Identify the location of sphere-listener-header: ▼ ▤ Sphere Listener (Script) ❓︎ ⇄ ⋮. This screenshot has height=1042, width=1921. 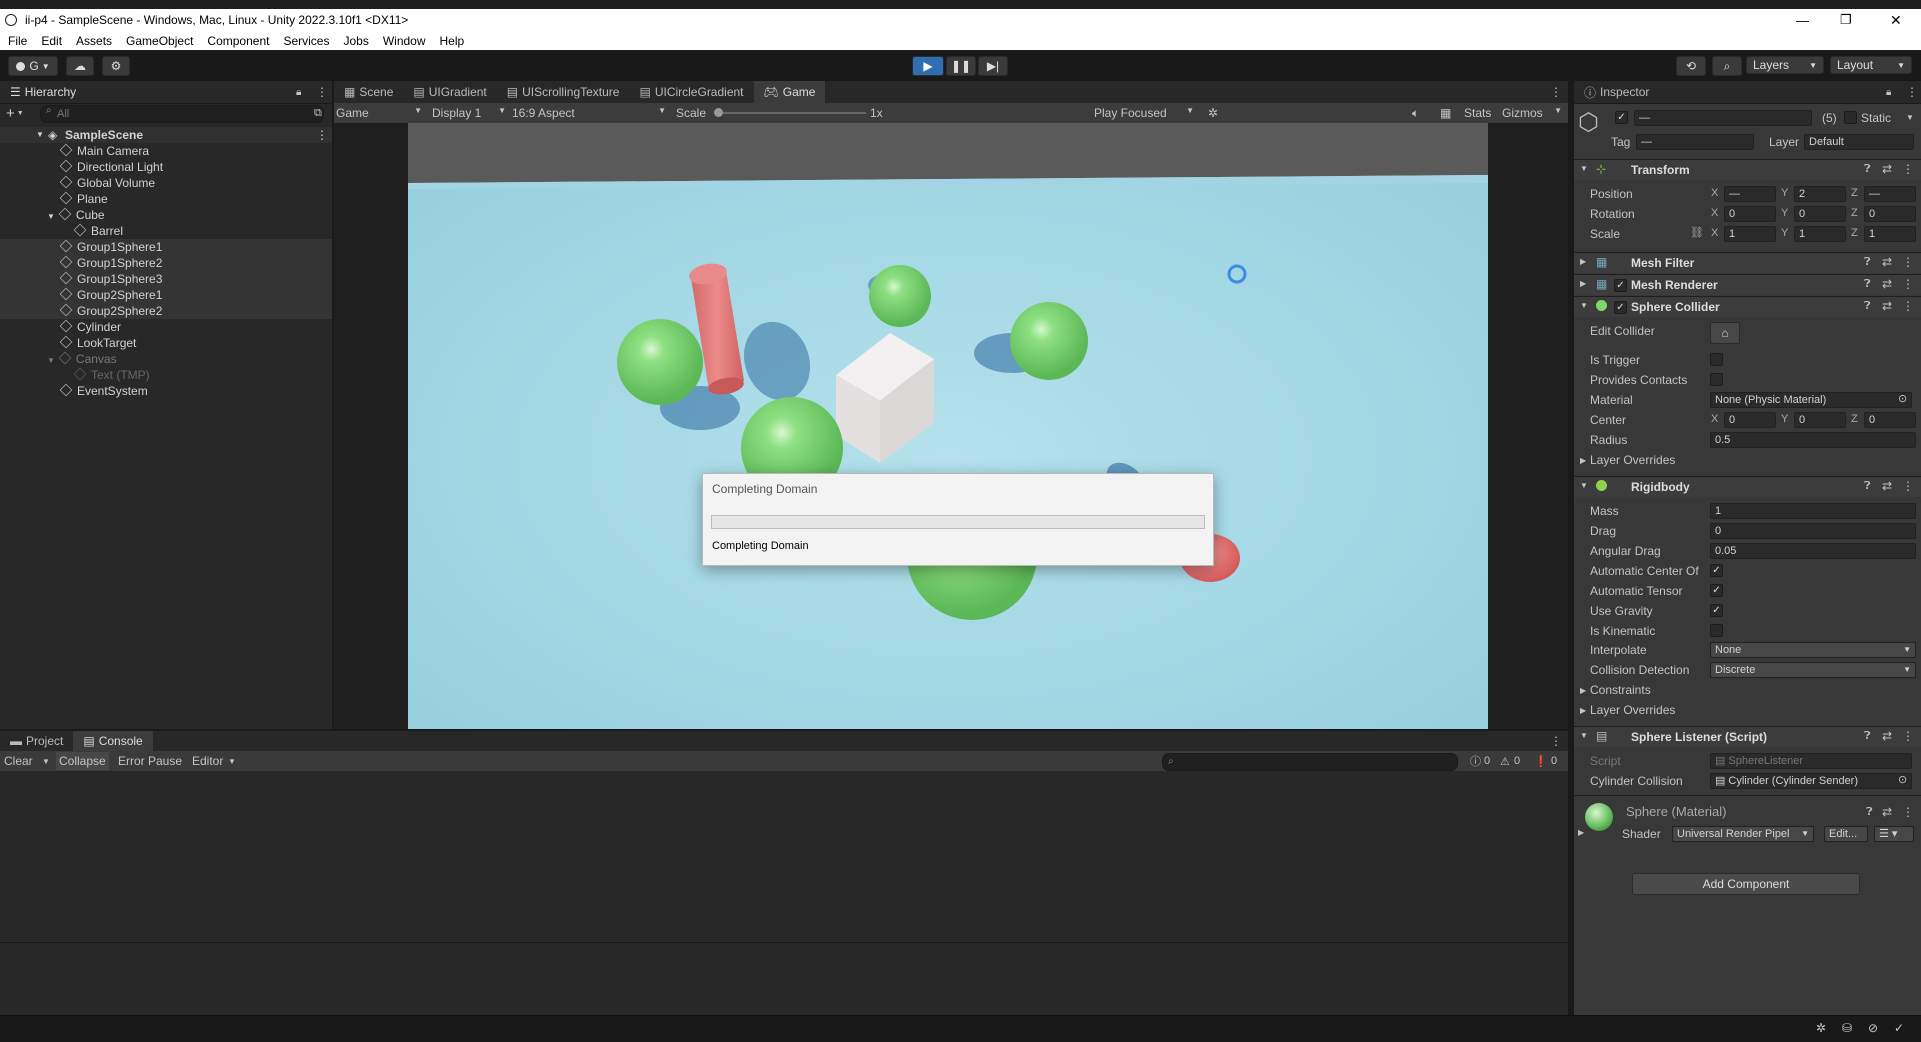
(1747, 736).